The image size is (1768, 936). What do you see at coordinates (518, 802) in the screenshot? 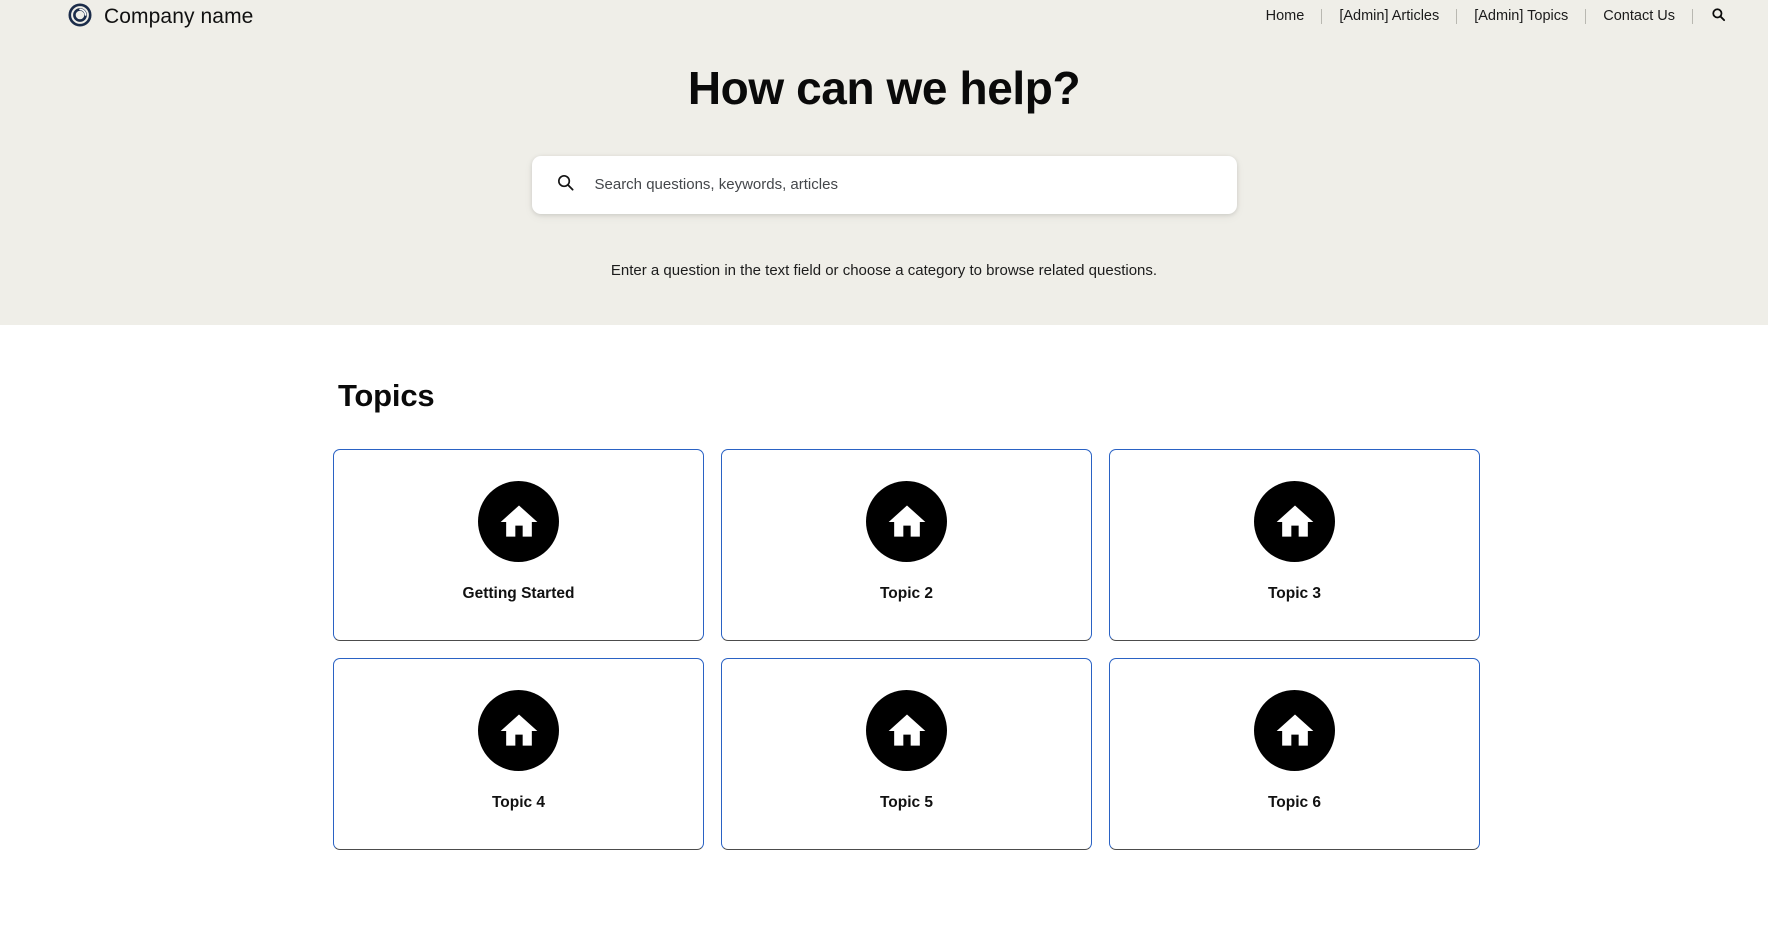
I see `topic-card-label: Topic 4` at bounding box center [518, 802].